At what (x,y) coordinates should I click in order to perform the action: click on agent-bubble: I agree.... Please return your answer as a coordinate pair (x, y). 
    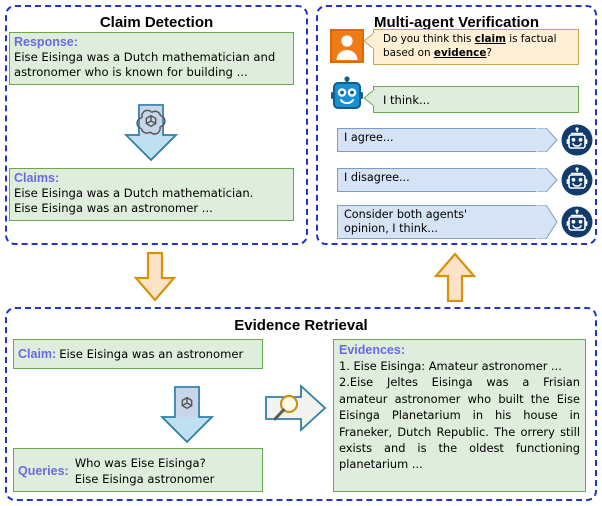
    Looking at the image, I should click on (437, 140).